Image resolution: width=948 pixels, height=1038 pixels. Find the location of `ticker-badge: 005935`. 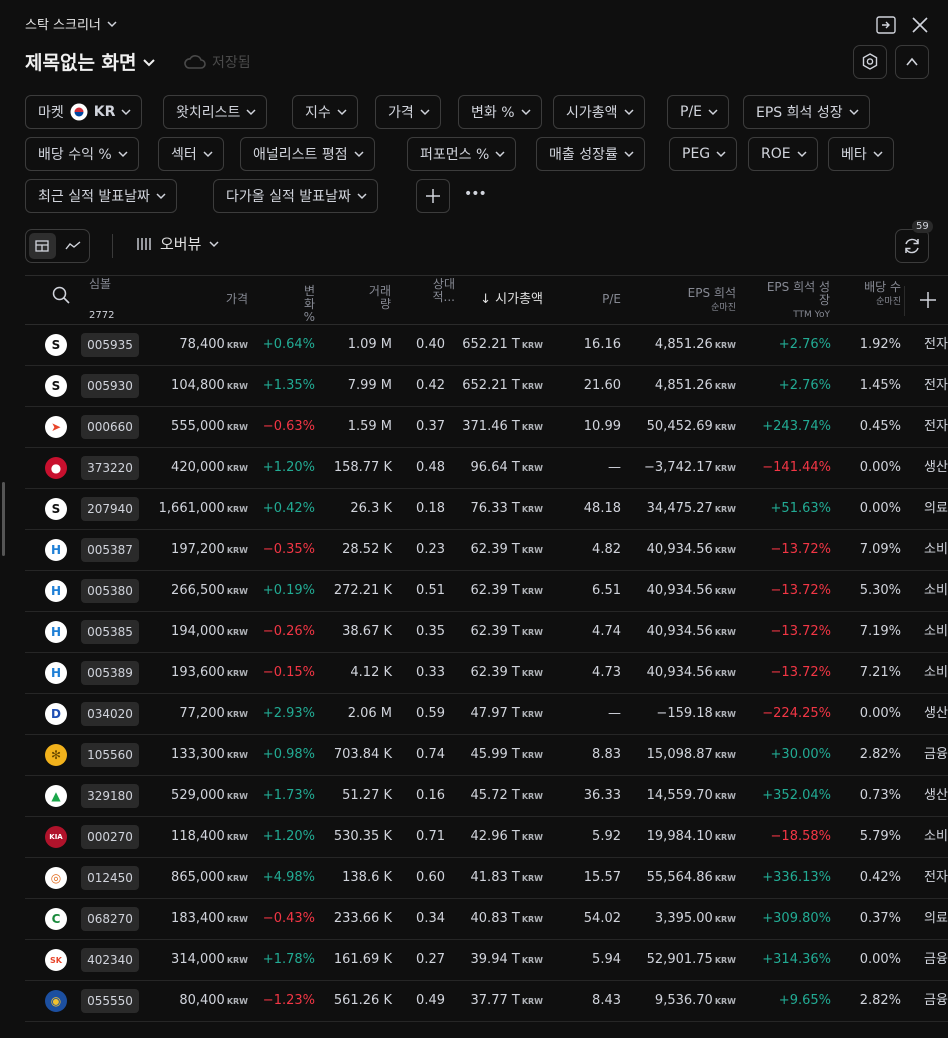

ticker-badge: 005935 is located at coordinates (110, 345).